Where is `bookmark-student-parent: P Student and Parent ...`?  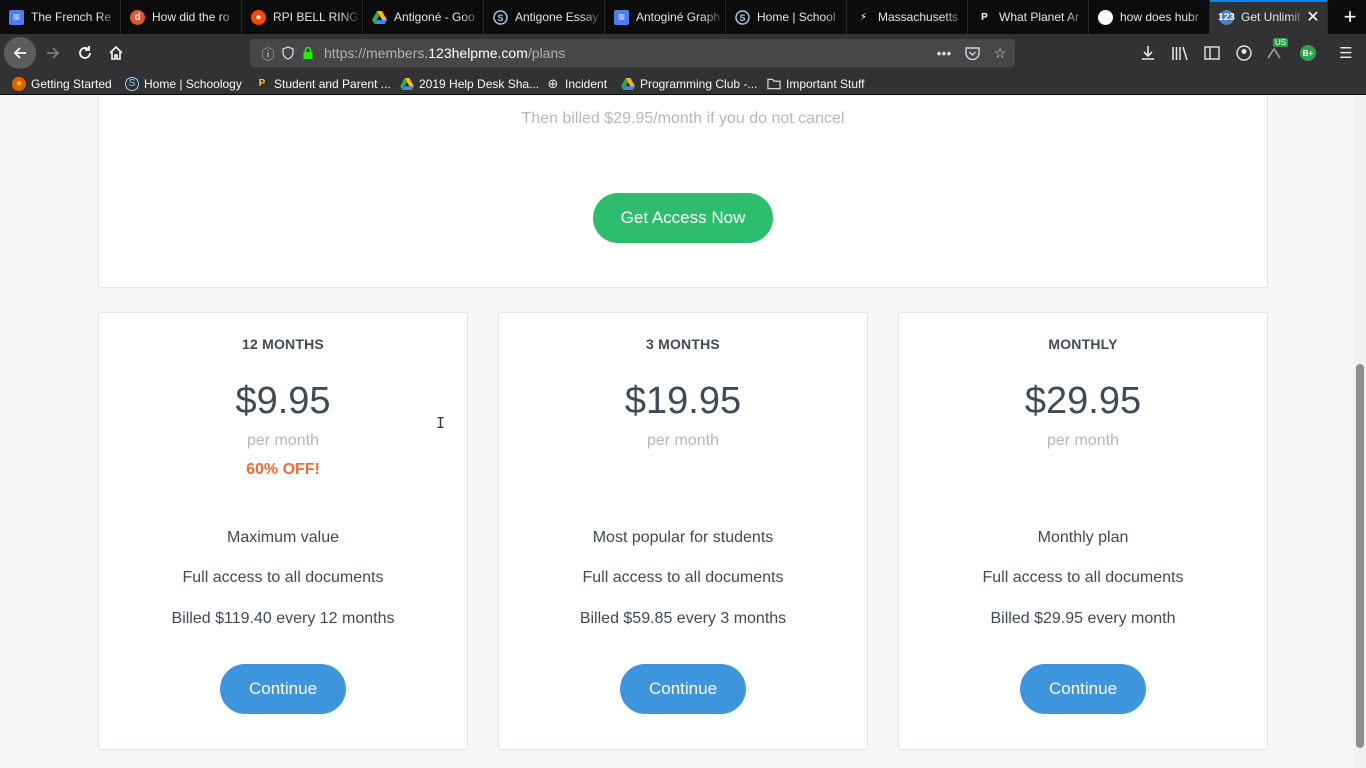
bookmark-student-parent: P Student and Parent ... is located at coordinates (323, 83).